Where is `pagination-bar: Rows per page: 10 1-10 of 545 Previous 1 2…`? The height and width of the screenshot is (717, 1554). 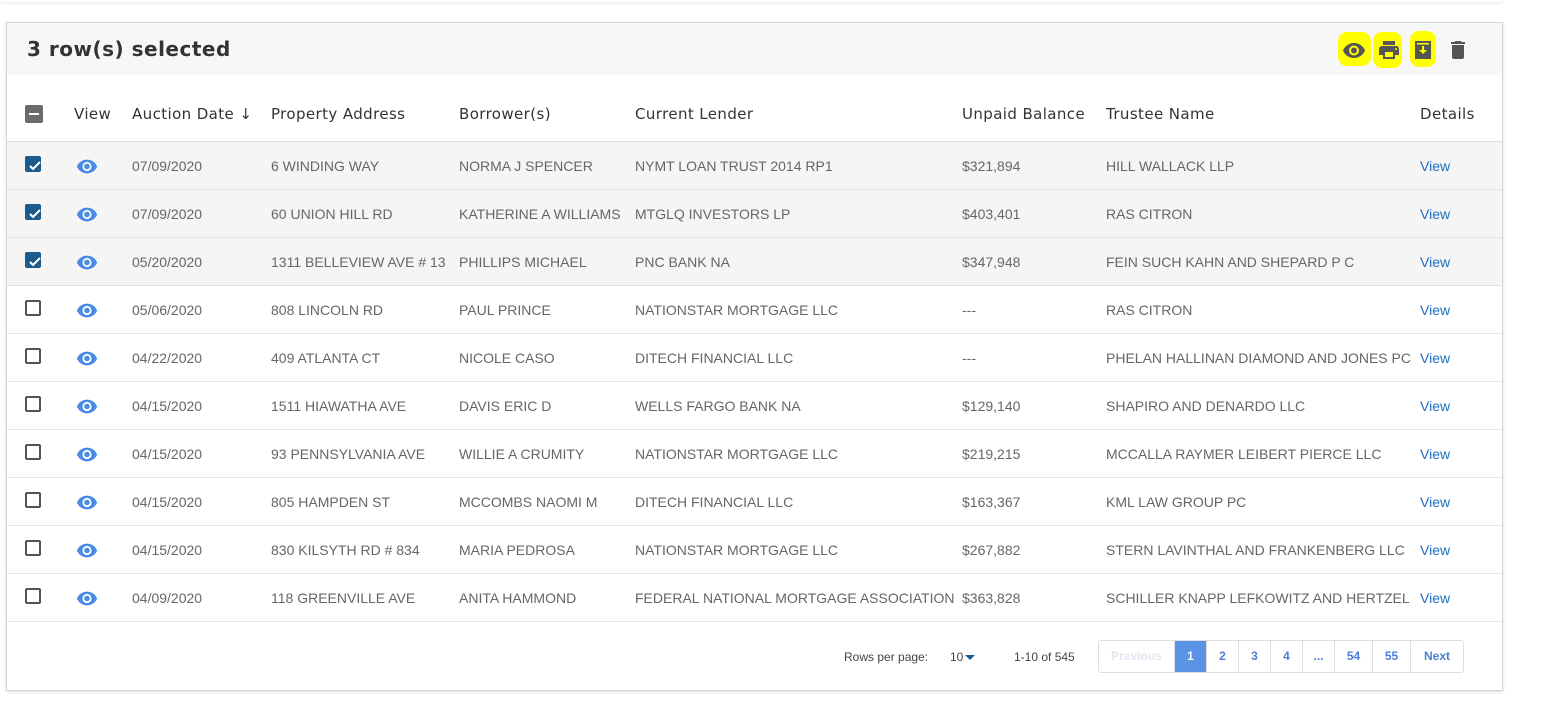 pagination-bar: Rows per page: 10 1-10 of 545 Previous 1 2… is located at coordinates (754, 656).